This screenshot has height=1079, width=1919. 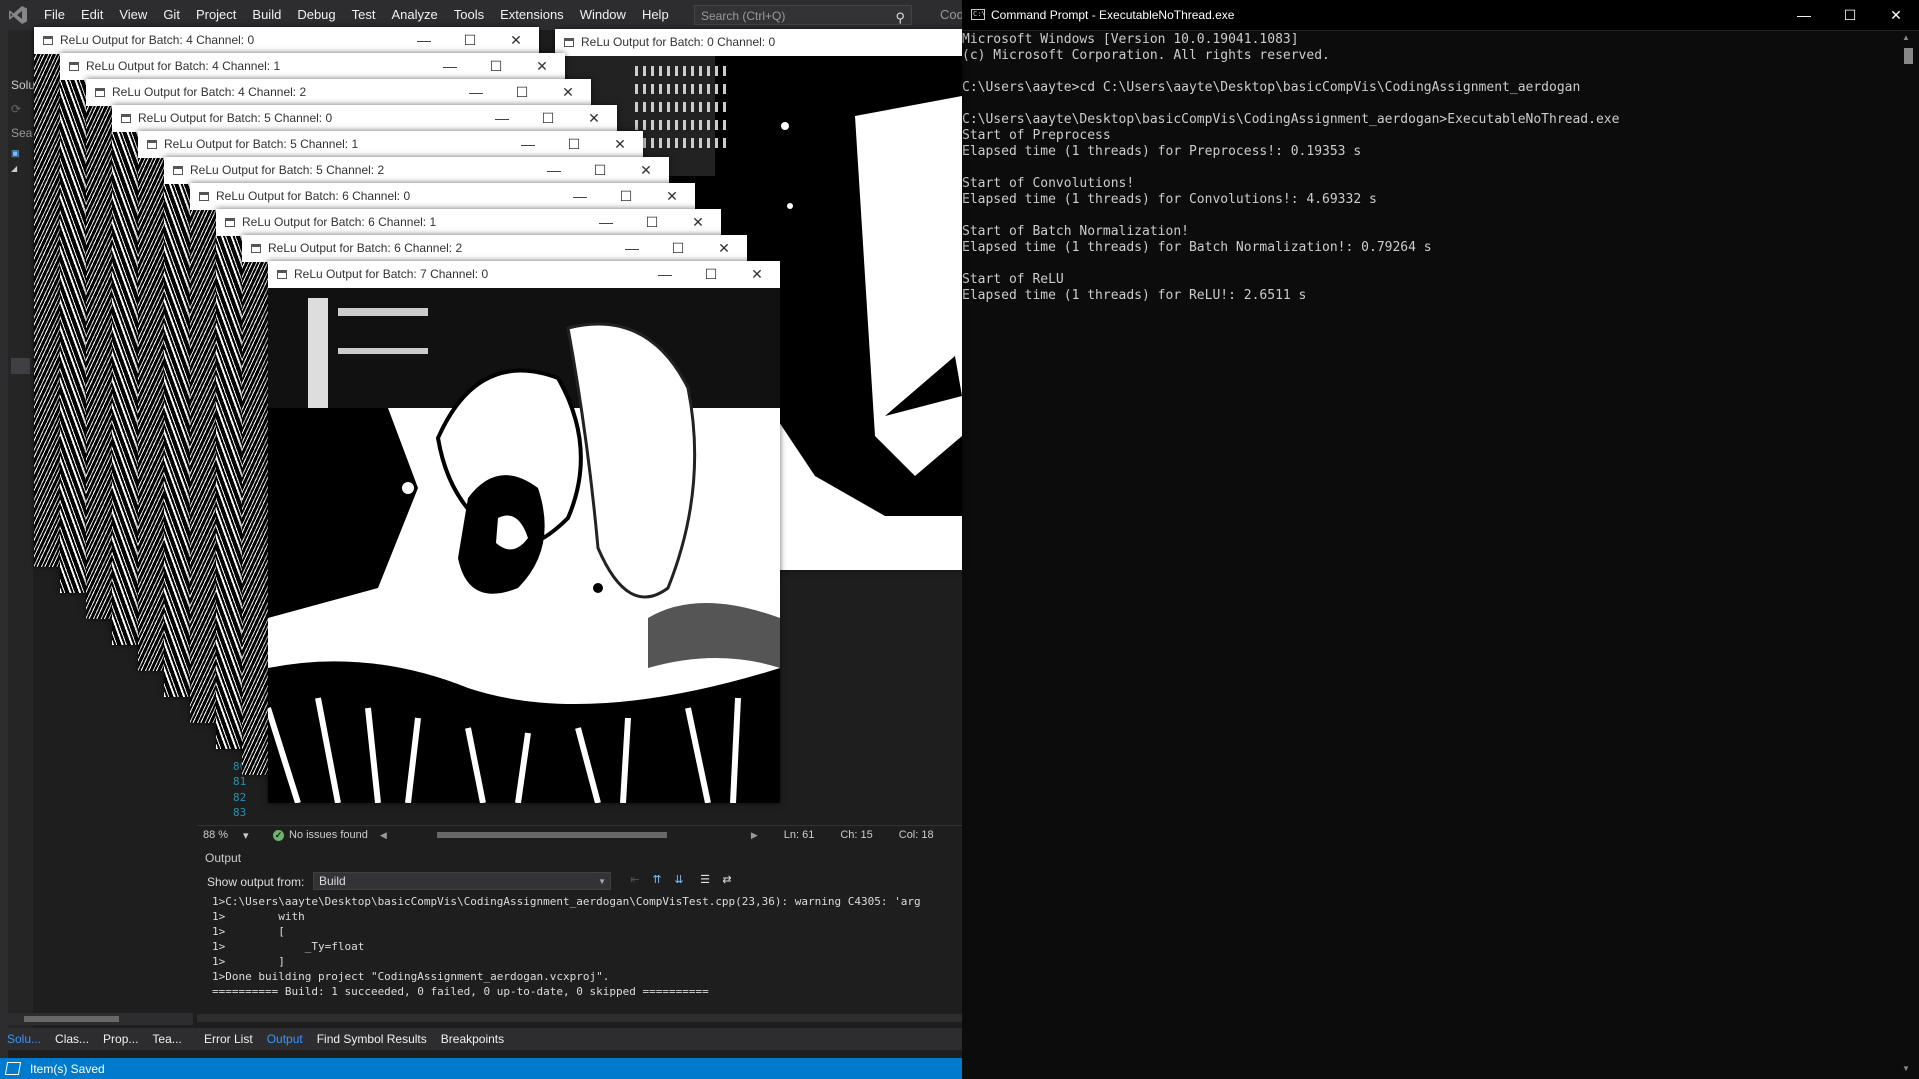 I want to click on selected-tree-item, so click(x=20, y=366).